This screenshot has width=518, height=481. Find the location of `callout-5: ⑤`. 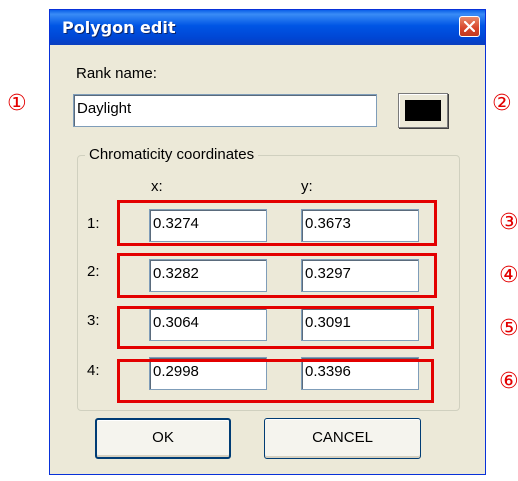

callout-5: ⑤ is located at coordinates (508, 328).